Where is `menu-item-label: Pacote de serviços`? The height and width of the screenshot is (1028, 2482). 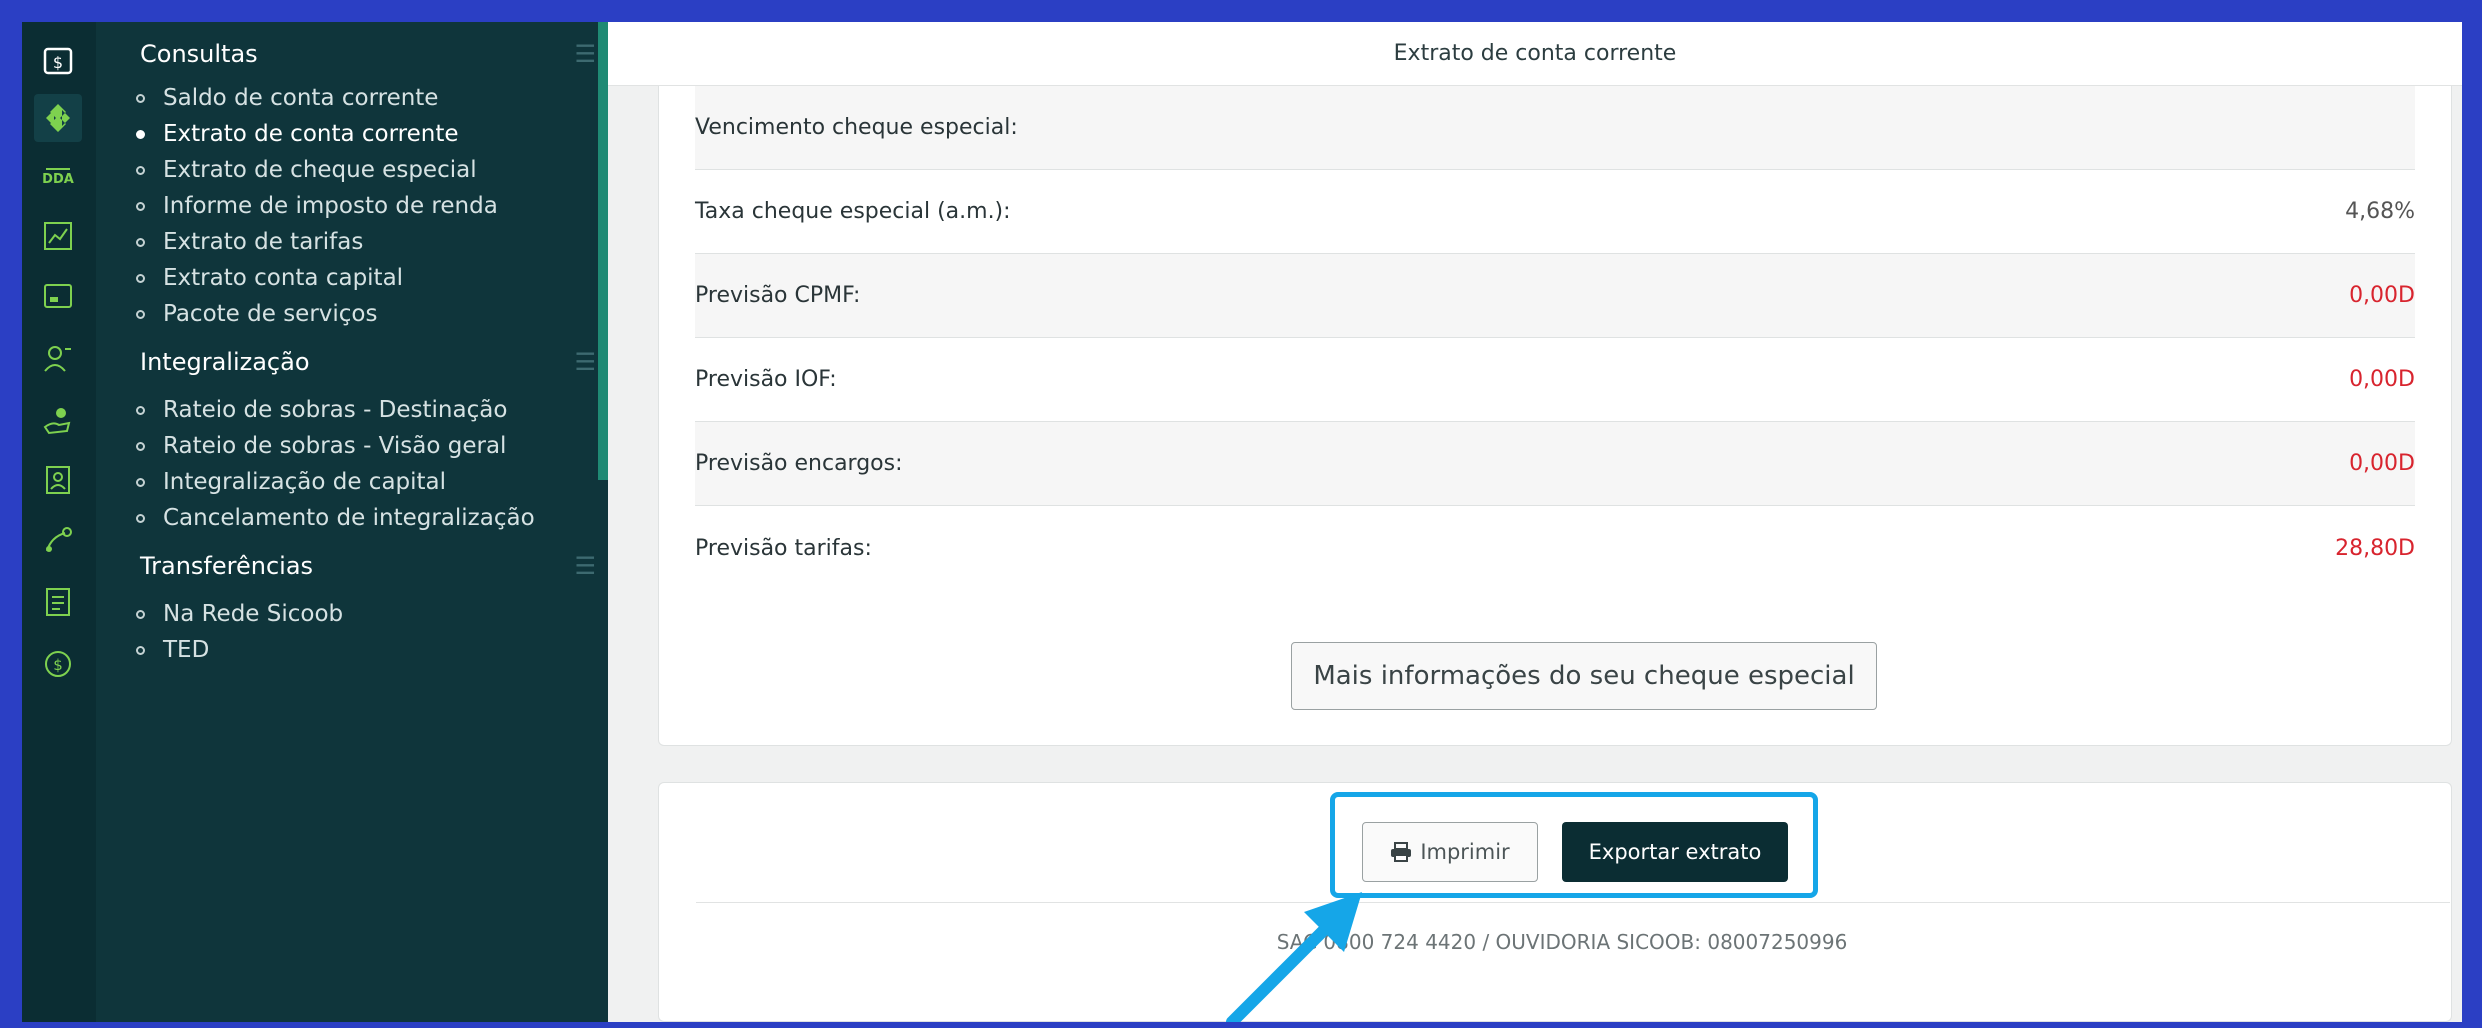 menu-item-label: Pacote de serviços is located at coordinates (270, 314).